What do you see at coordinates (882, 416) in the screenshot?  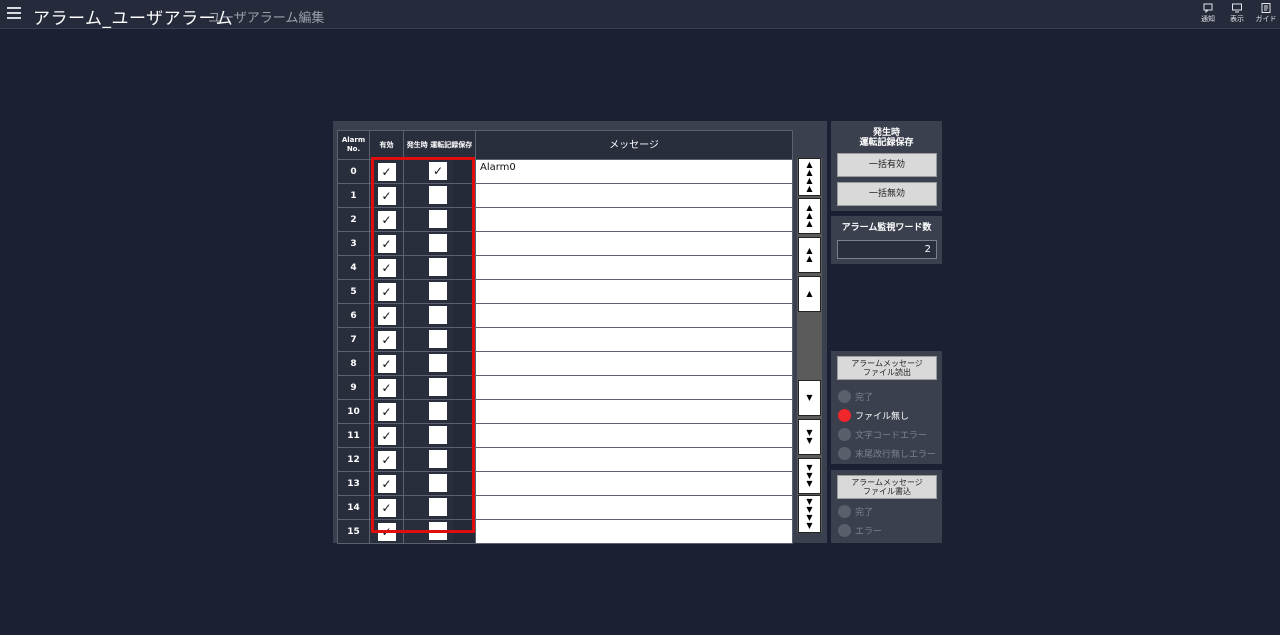 I see `status-label: ファイル無し` at bounding box center [882, 416].